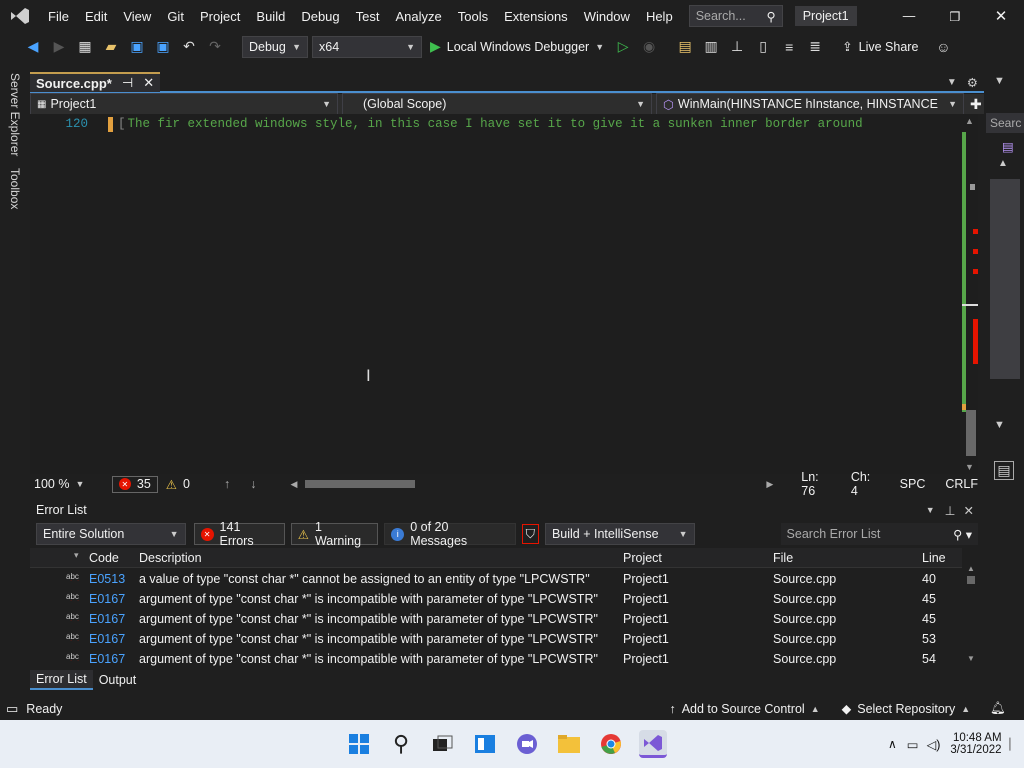 Image resolution: width=1024 pixels, height=768 pixels. Describe the element at coordinates (685, 47) in the screenshot. I see `solution-explorer-icon: ▤` at that location.